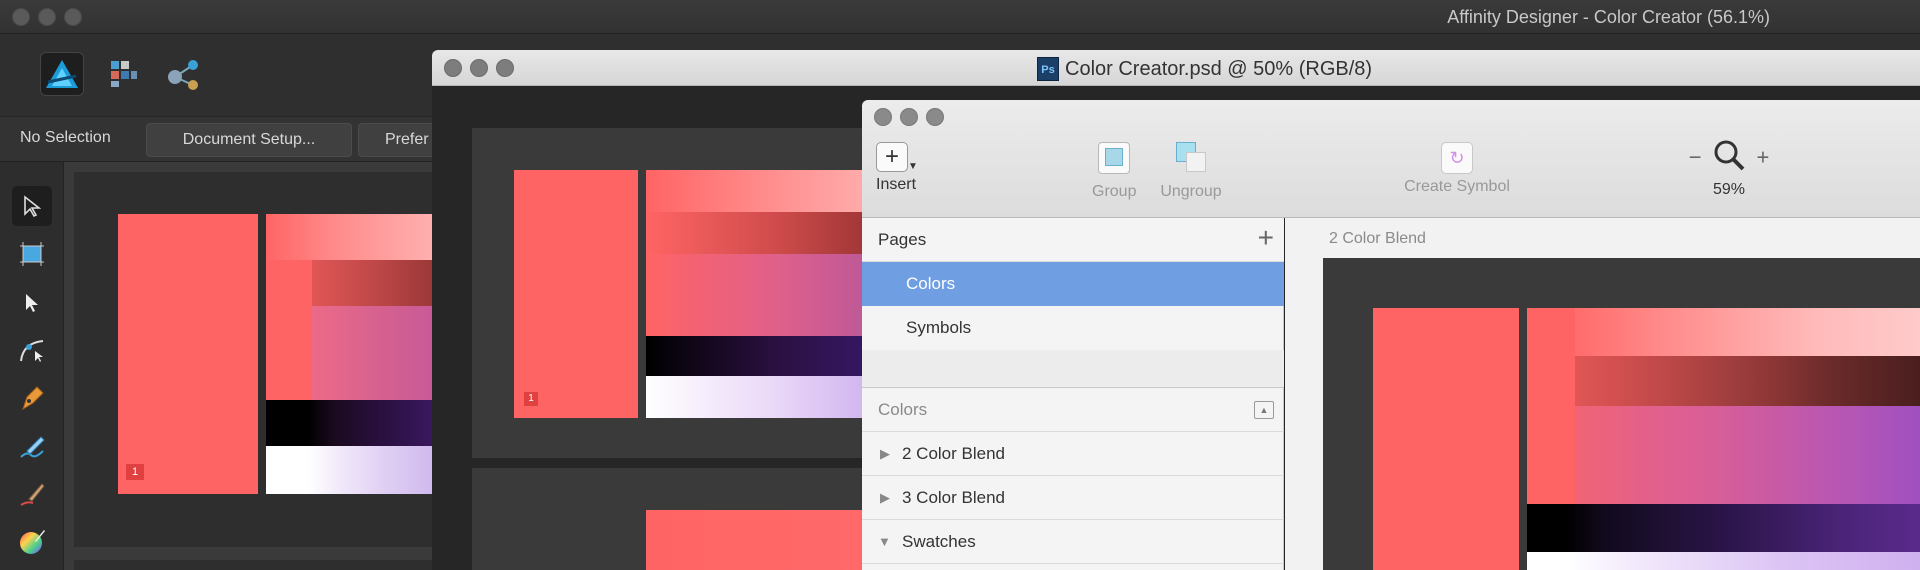 The width and height of the screenshot is (1920, 570). I want to click on group-icon, so click(1114, 158).